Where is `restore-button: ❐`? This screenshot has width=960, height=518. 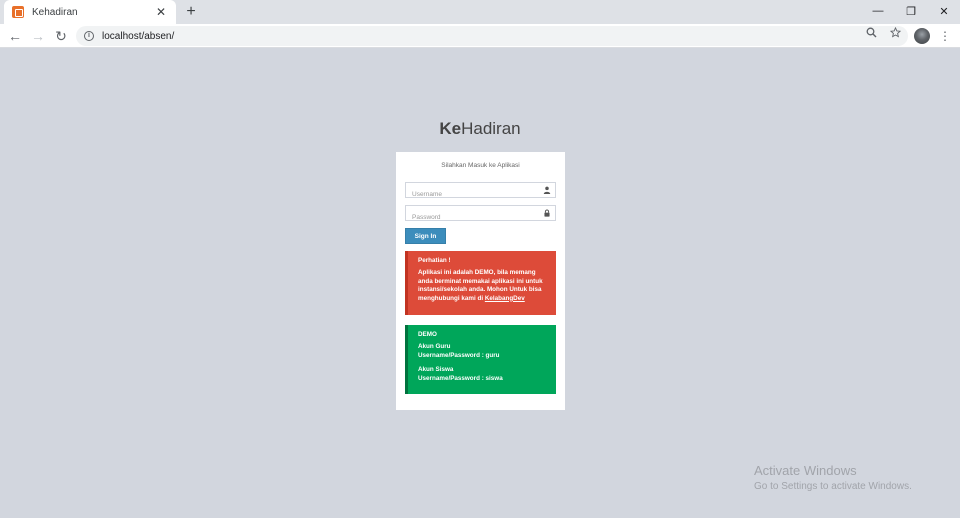 restore-button: ❐ is located at coordinates (911, 11).